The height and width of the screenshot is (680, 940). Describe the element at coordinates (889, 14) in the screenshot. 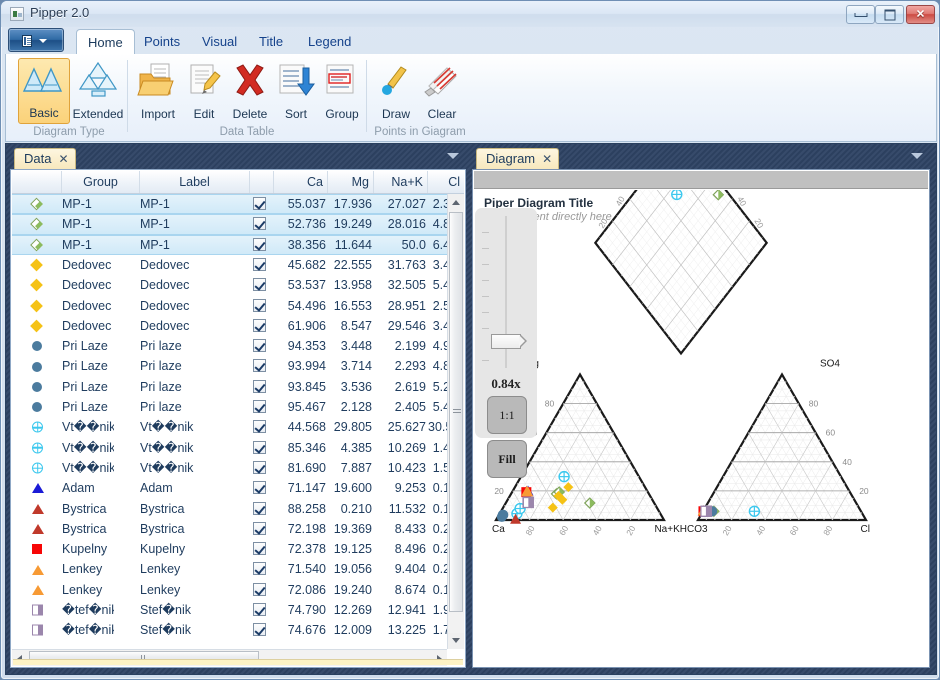

I see `maximize-button` at that location.